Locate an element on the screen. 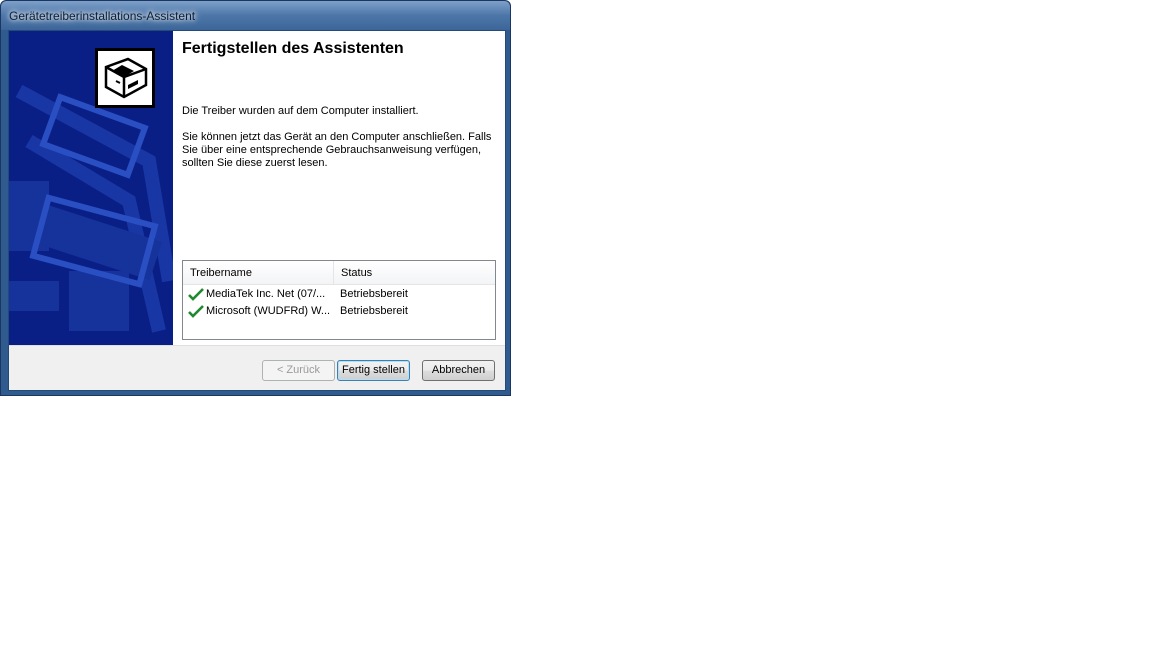 This screenshot has height=648, width=1152. table-row: MediaTek Inc. Net (07/... Betriebsbereit is located at coordinates (339, 294).